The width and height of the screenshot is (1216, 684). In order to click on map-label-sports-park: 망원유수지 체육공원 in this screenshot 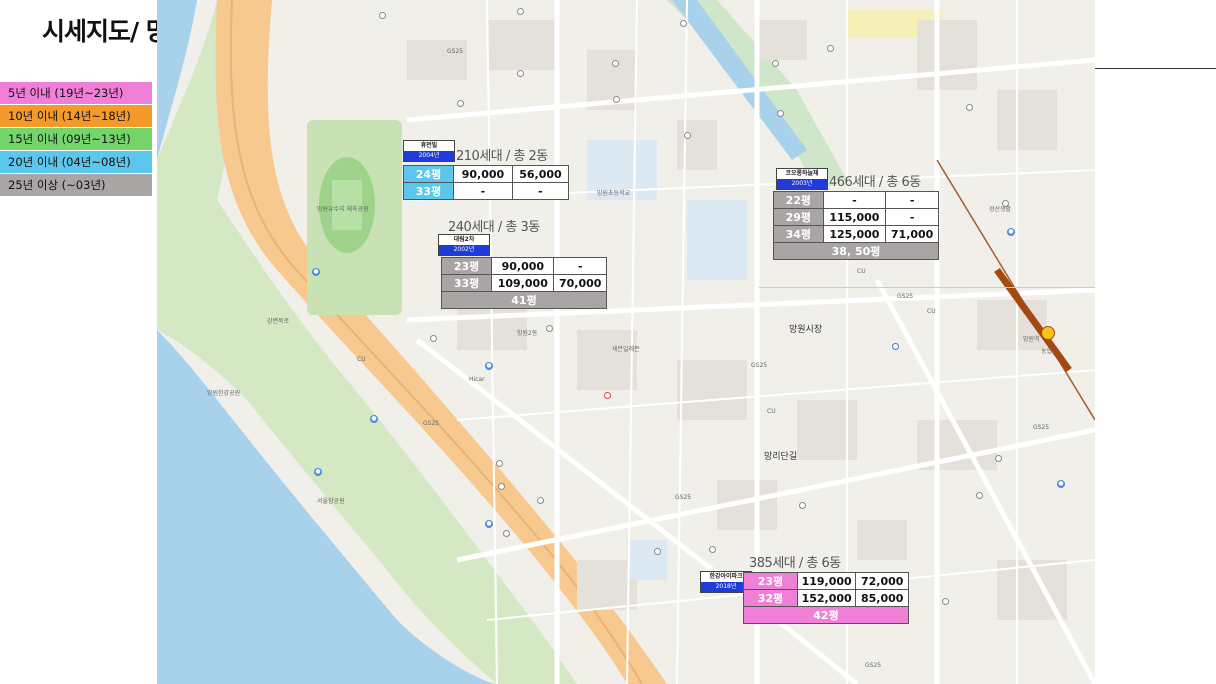, I will do `click(343, 209)`.